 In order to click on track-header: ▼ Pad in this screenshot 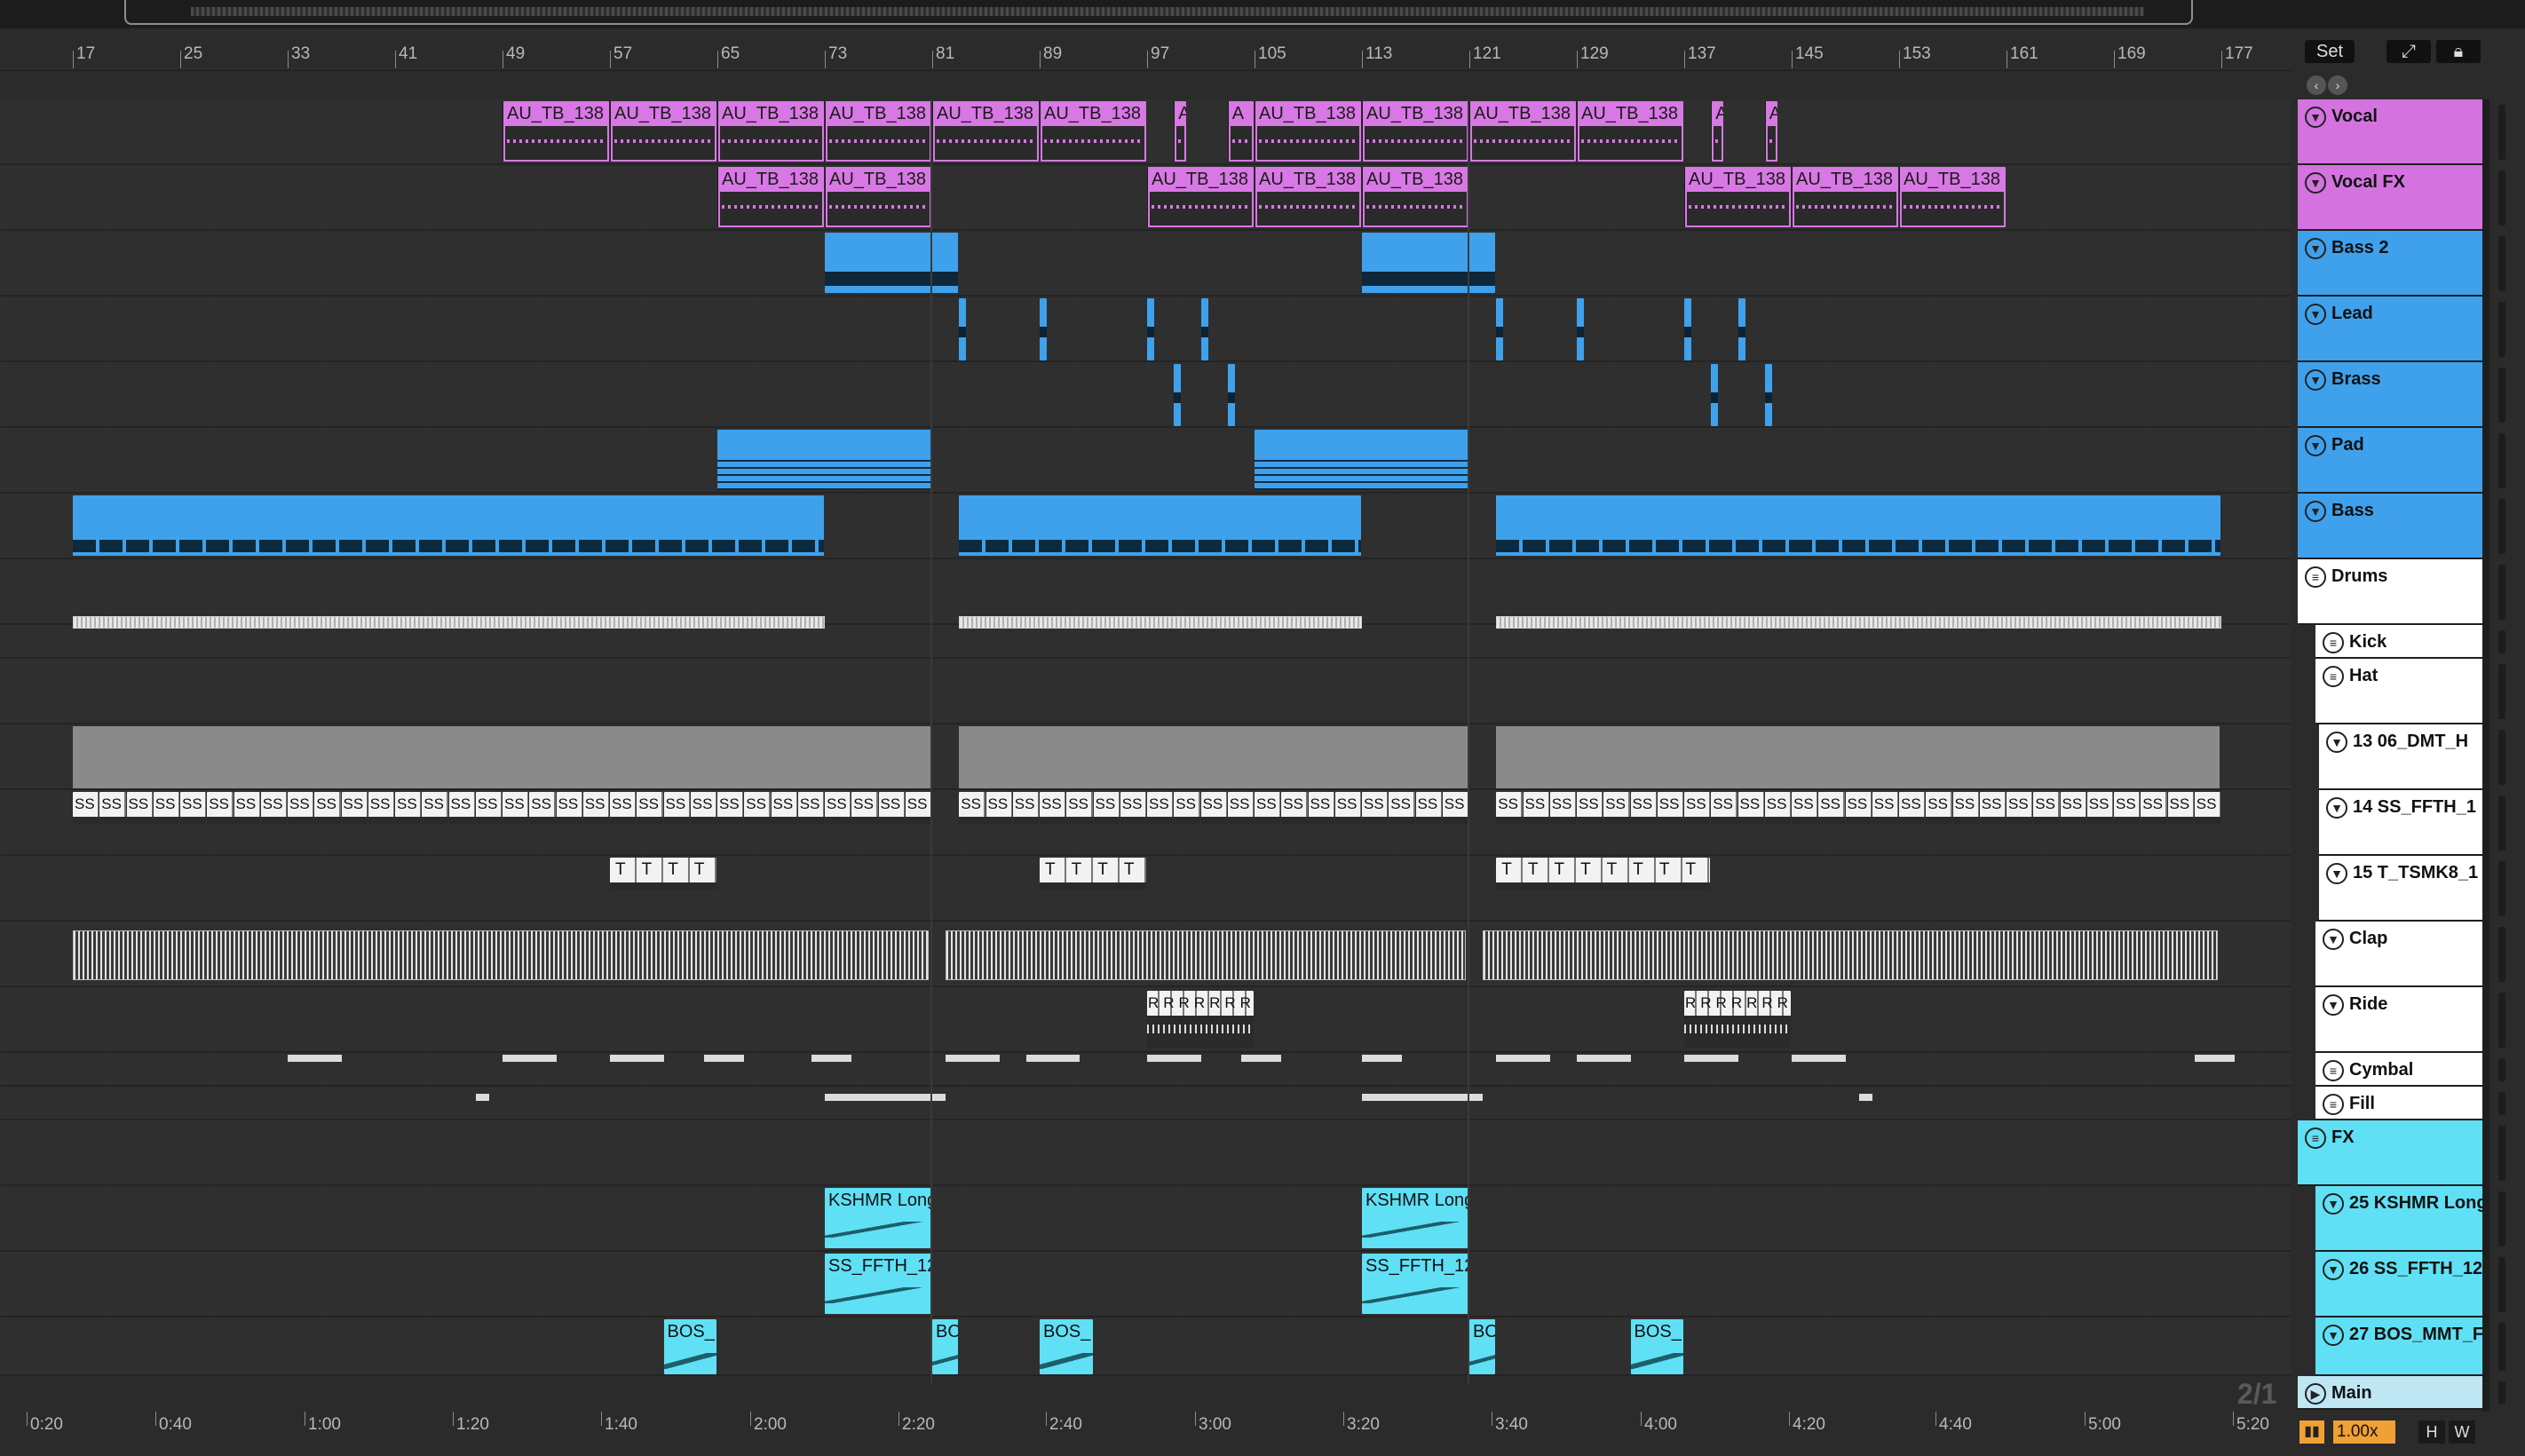, I will do `click(2390, 461)`.